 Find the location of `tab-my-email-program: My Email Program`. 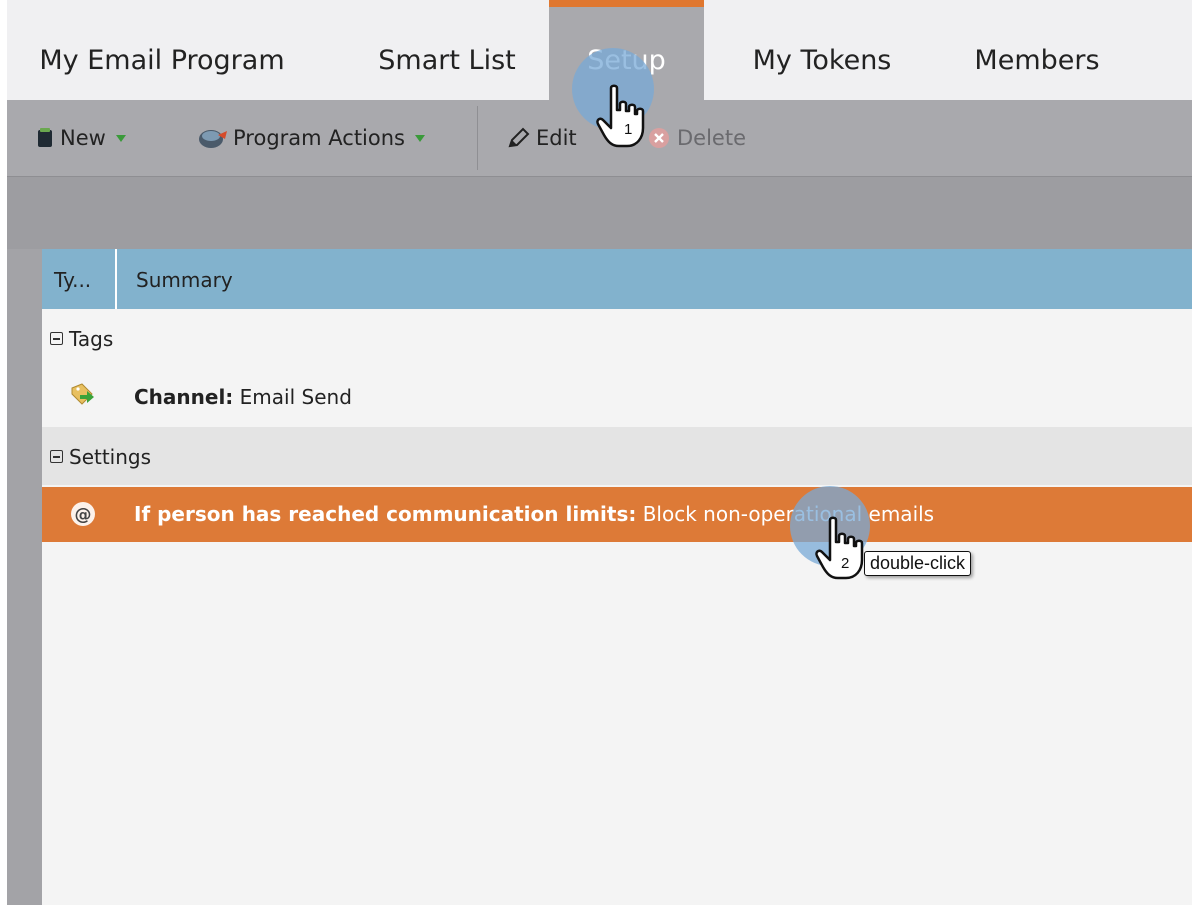

tab-my-email-program: My Email Program is located at coordinates (162, 50).